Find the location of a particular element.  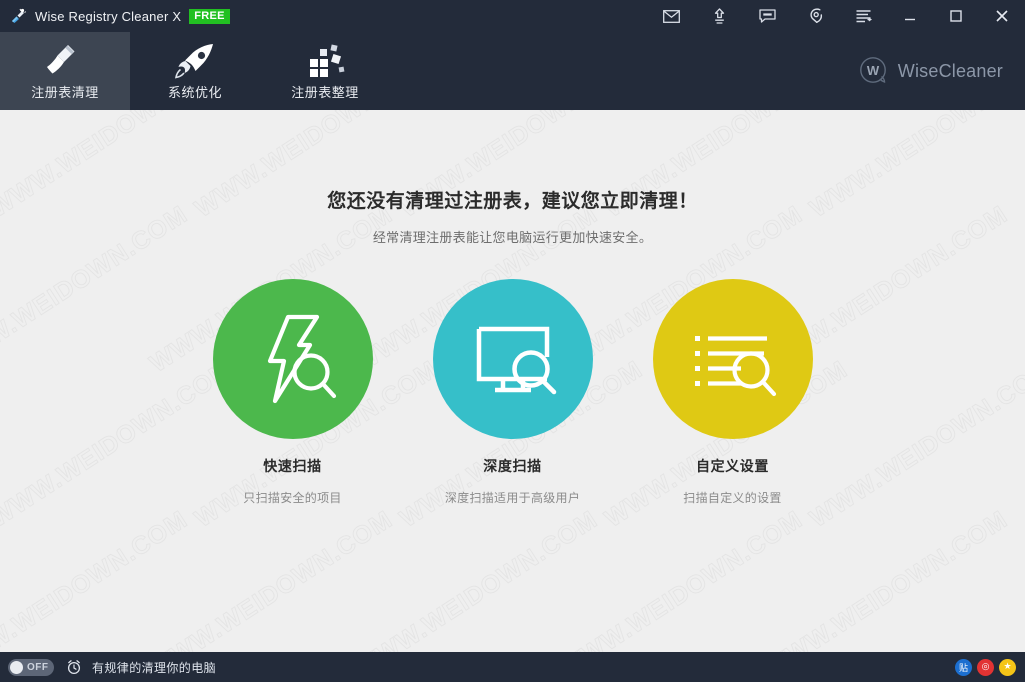

monitor-search-icon is located at coordinates (516, 360).